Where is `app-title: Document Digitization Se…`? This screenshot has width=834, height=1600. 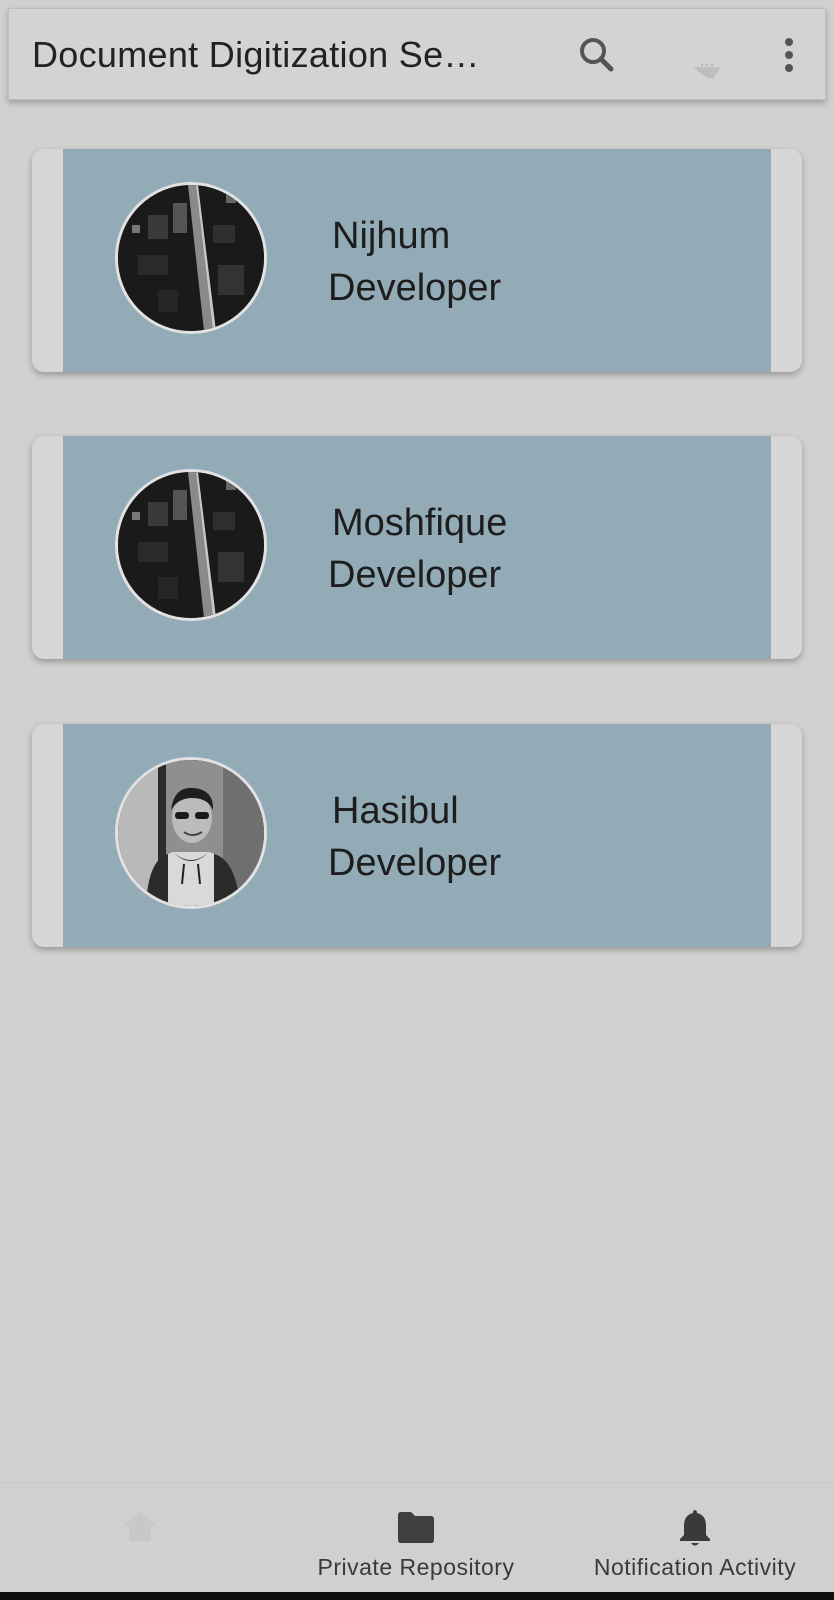 app-title: Document Digitization Se… is located at coordinates (256, 54).